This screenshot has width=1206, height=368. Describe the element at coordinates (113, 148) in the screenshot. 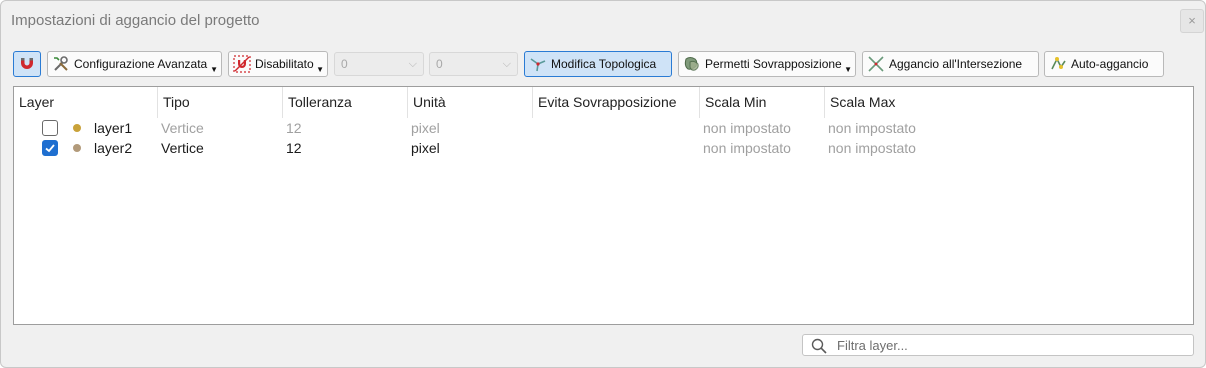

I see `layer-name: layer2` at that location.